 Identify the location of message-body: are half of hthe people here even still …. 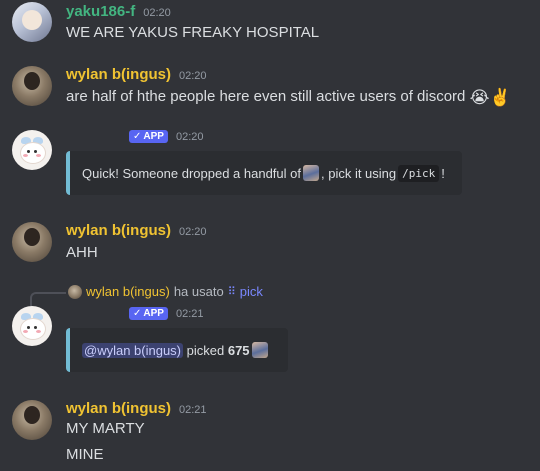
(288, 98).